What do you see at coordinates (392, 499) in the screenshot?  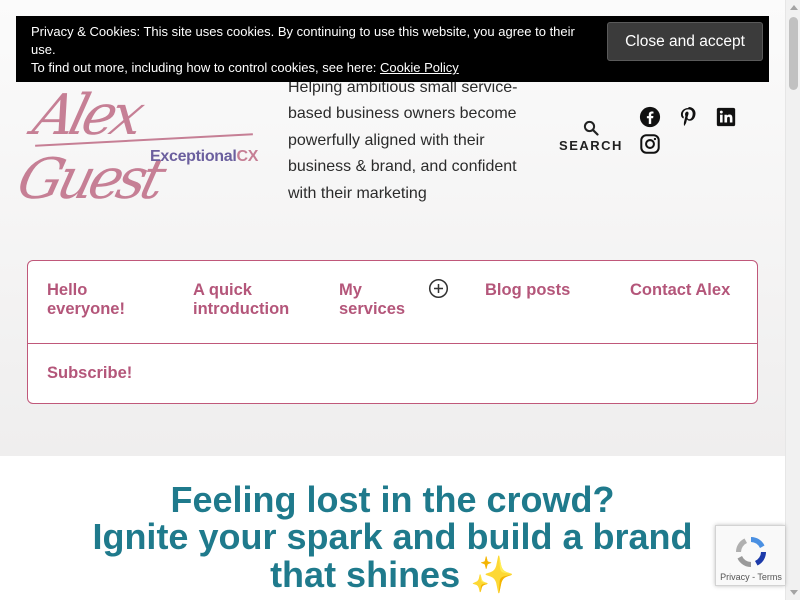 I see `hero-heading-line-1: Feeling lost in the crowd?` at bounding box center [392, 499].